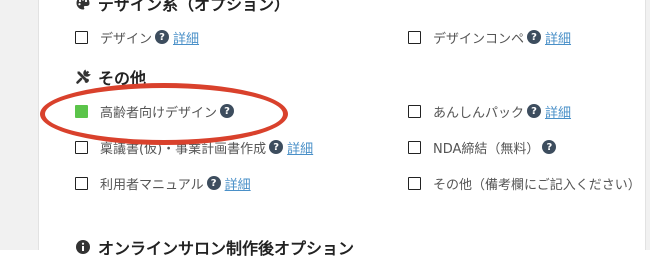  I want to click on option-nda: NDA締結（無料） ?, so click(482, 147).